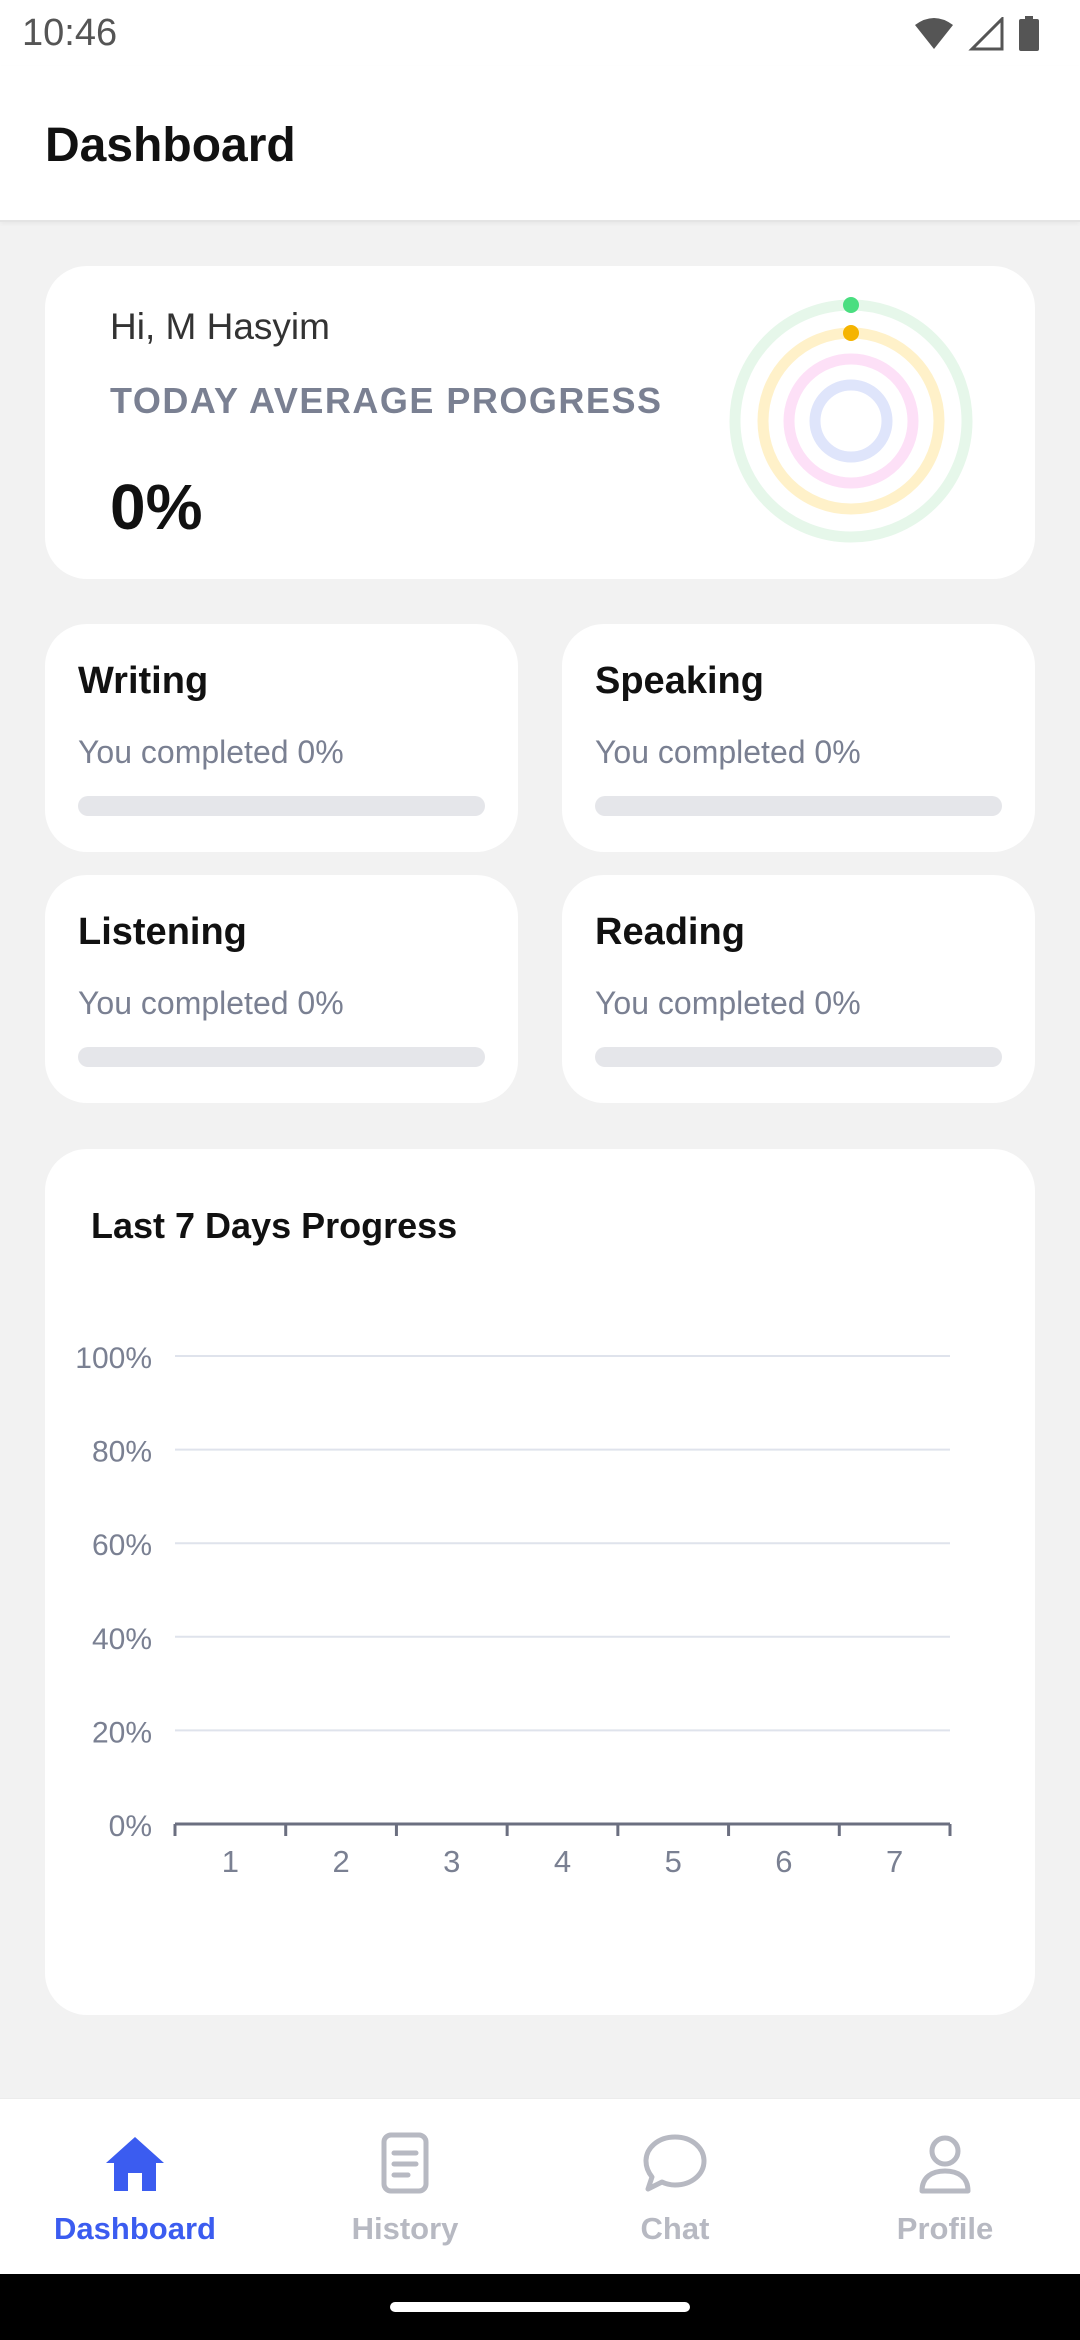 This screenshot has height=2340, width=1080. Describe the element at coordinates (673, 1861) in the screenshot. I see `x-tick-label: 5` at that location.